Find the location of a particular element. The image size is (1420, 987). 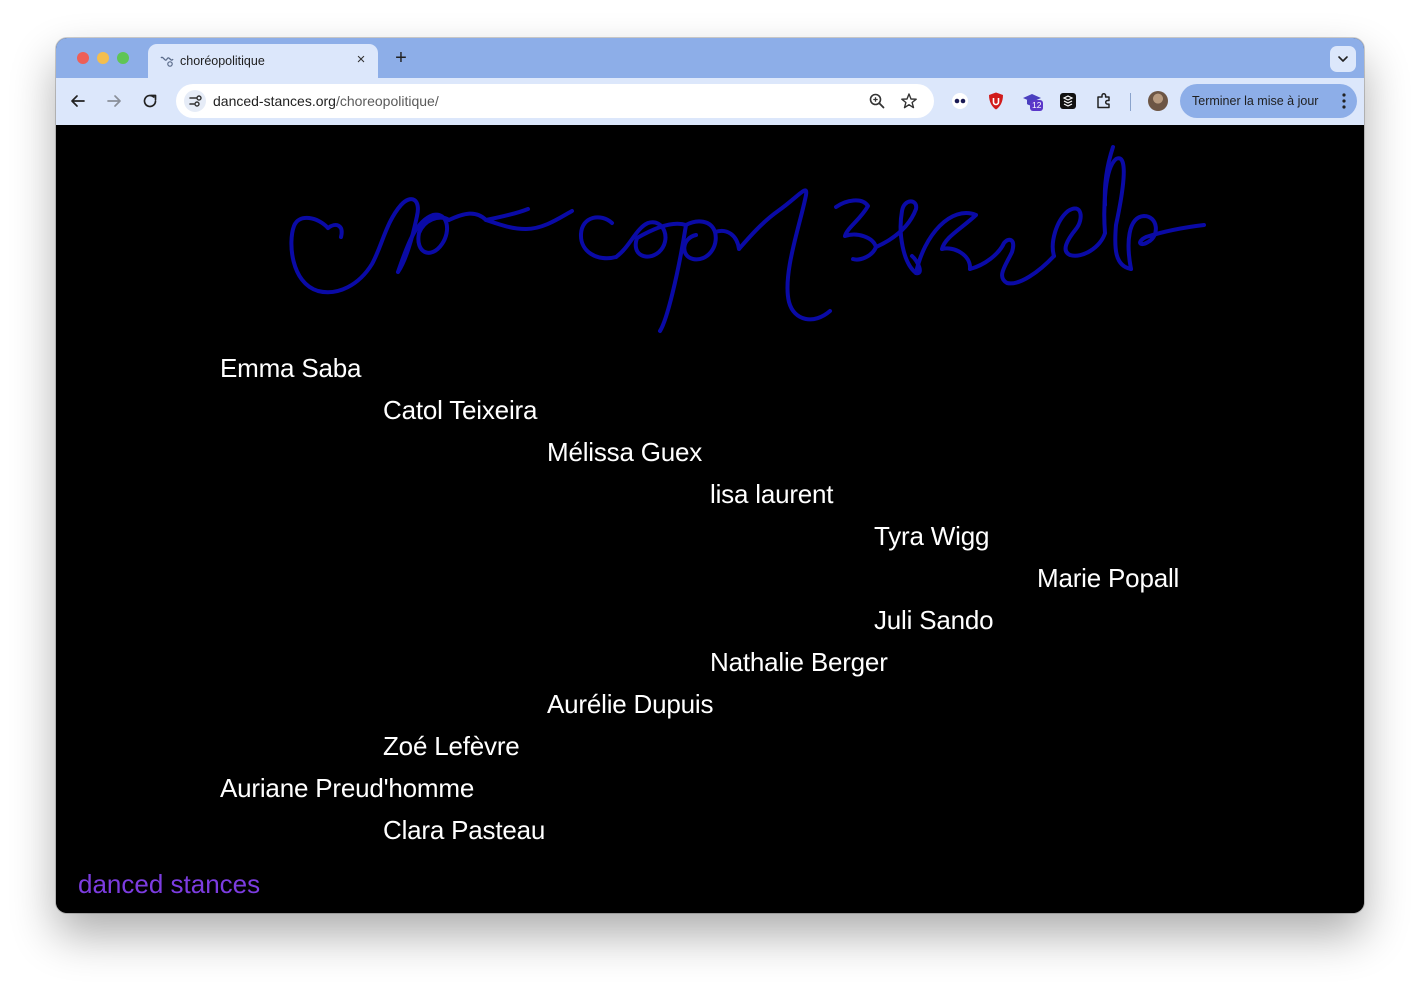

chevron-down-icon is located at coordinates (1343, 59).